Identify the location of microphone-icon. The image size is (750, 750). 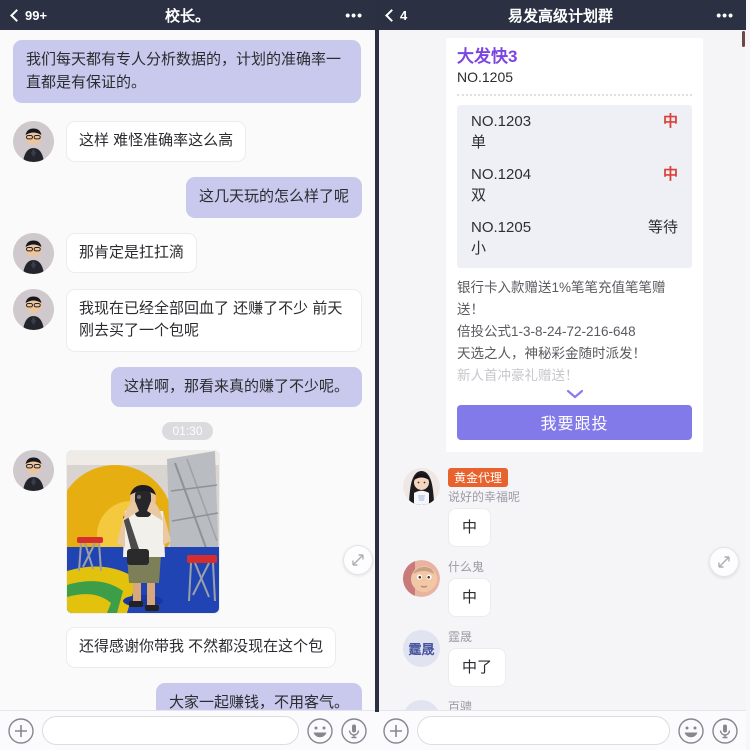
(725, 730).